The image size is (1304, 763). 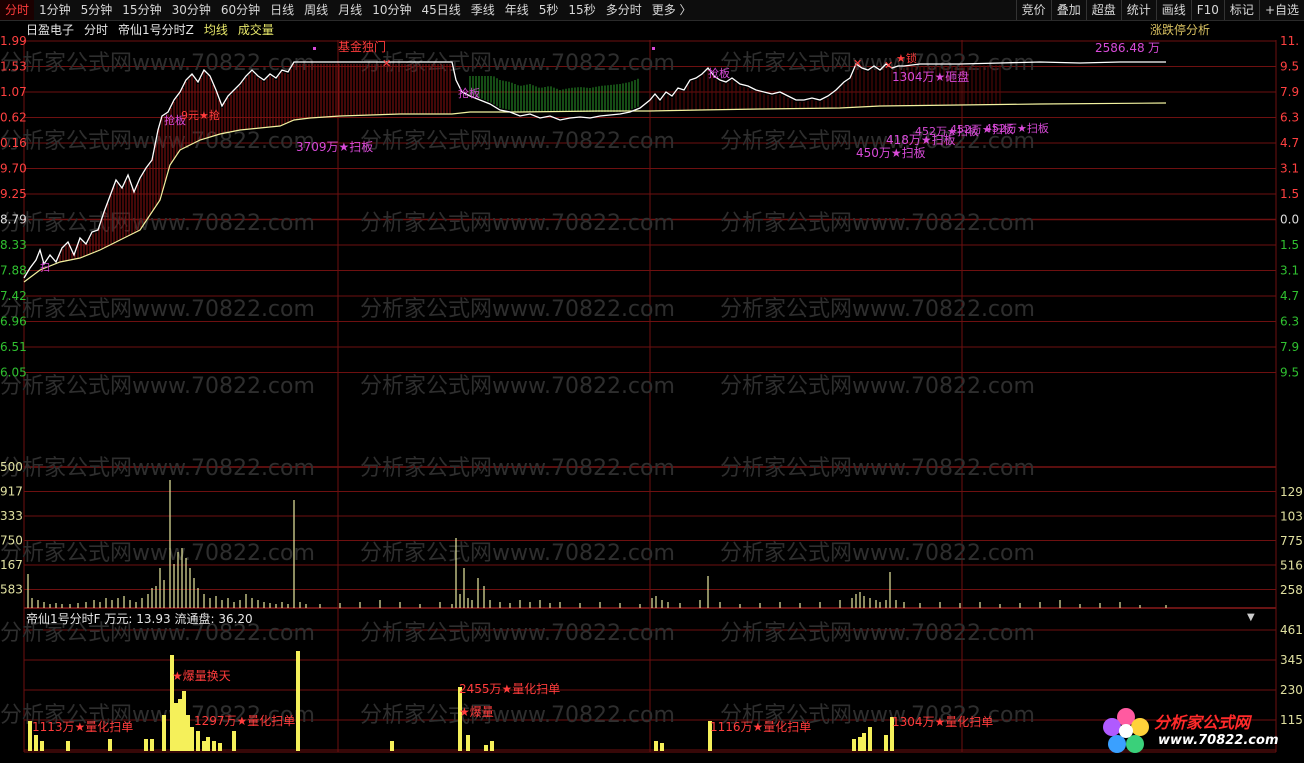 I want to click on volume-tick-right: 103, so click(x=1291, y=517).